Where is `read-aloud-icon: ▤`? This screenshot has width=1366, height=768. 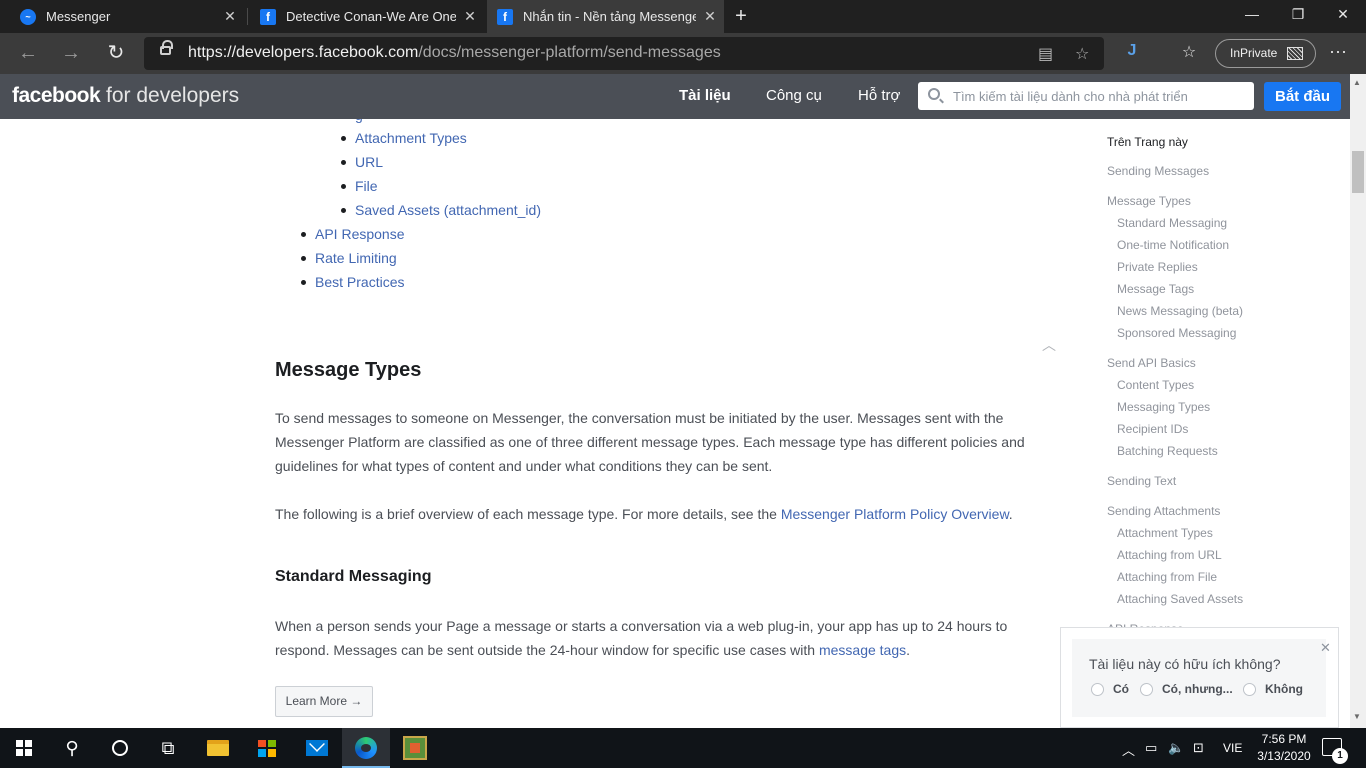 read-aloud-icon: ▤ is located at coordinates (1045, 54).